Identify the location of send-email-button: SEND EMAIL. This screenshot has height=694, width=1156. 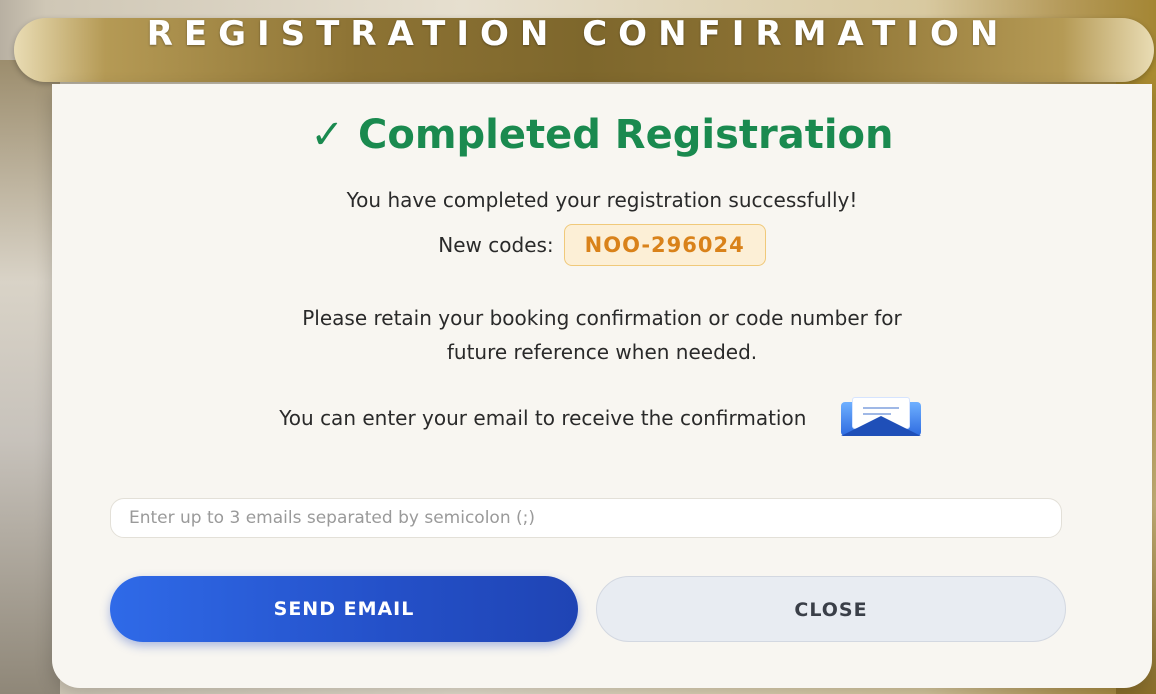
(344, 609).